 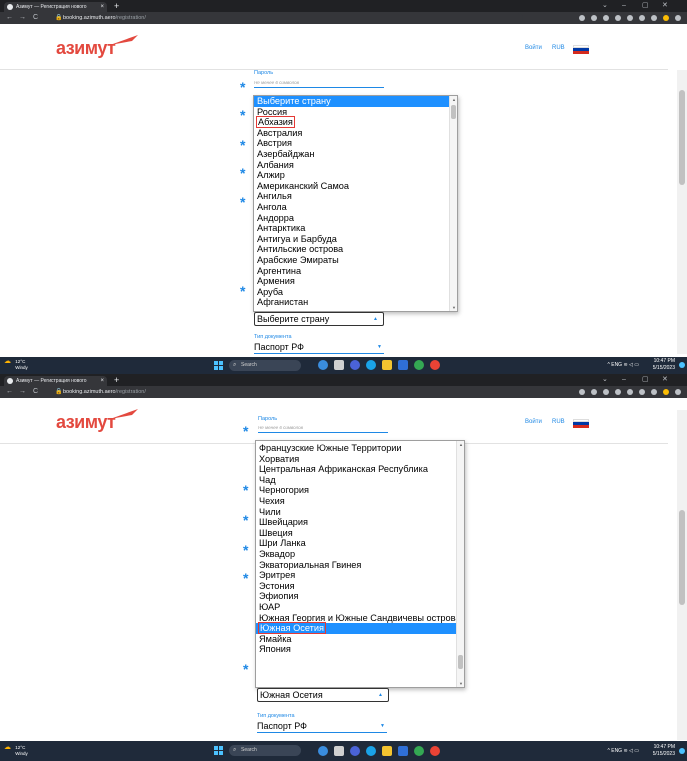 I want to click on country-option: Армения, so click(x=355, y=281).